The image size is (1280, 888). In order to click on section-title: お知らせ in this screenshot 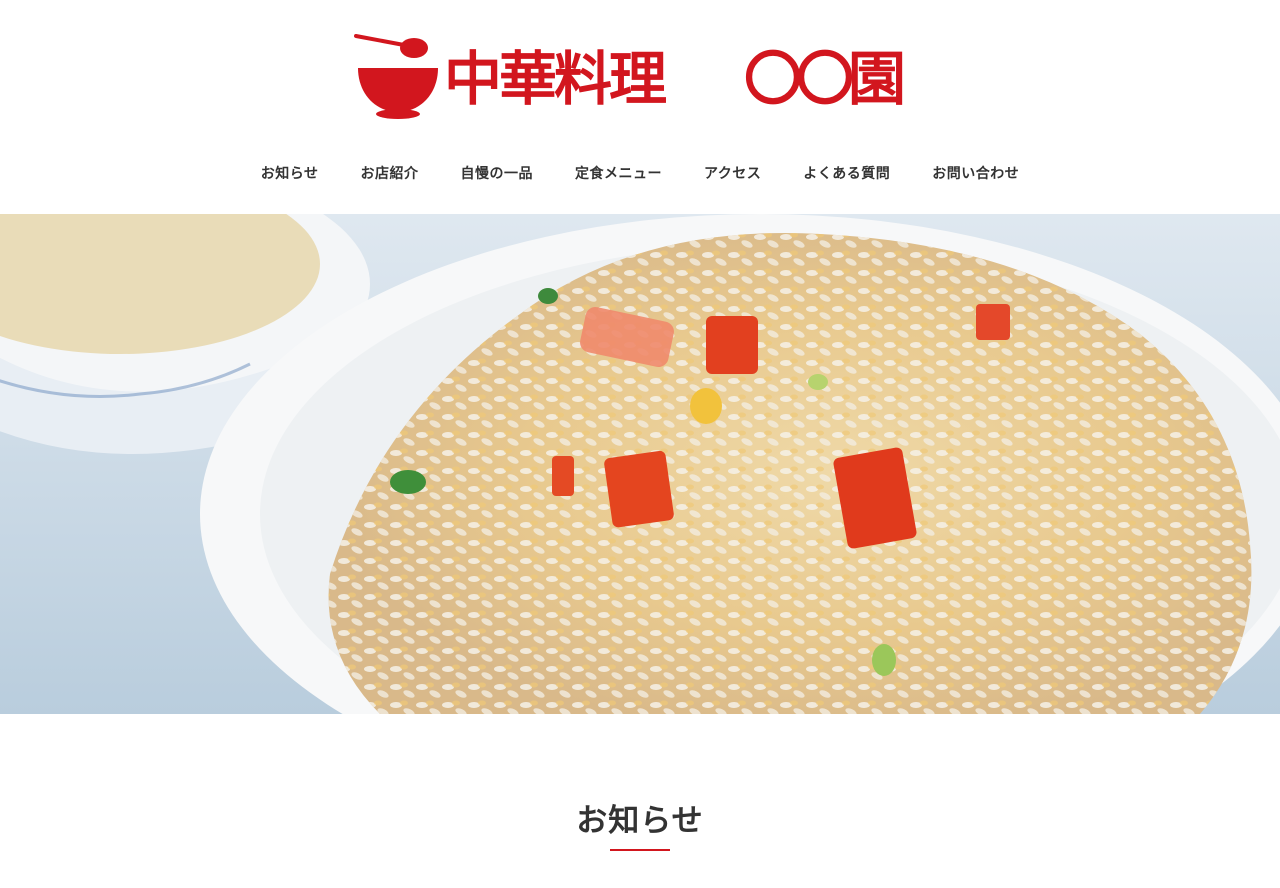, I will do `click(640, 821)`.